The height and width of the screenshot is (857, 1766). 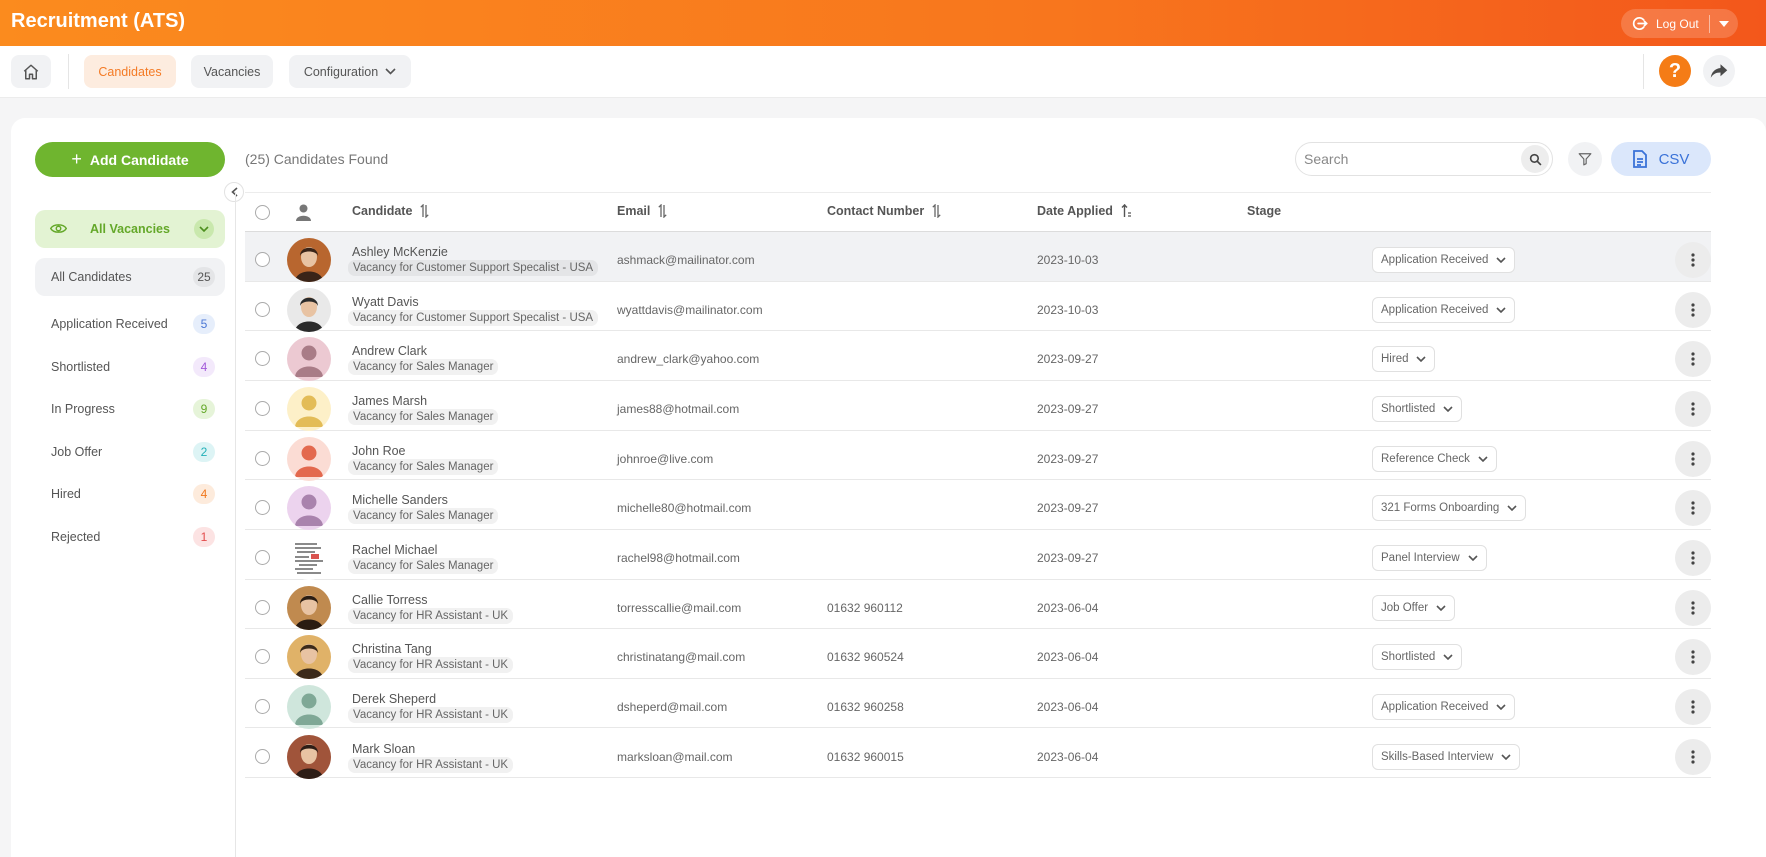 What do you see at coordinates (83, 409) in the screenshot?
I see `sidebar-item-label: In Progress` at bounding box center [83, 409].